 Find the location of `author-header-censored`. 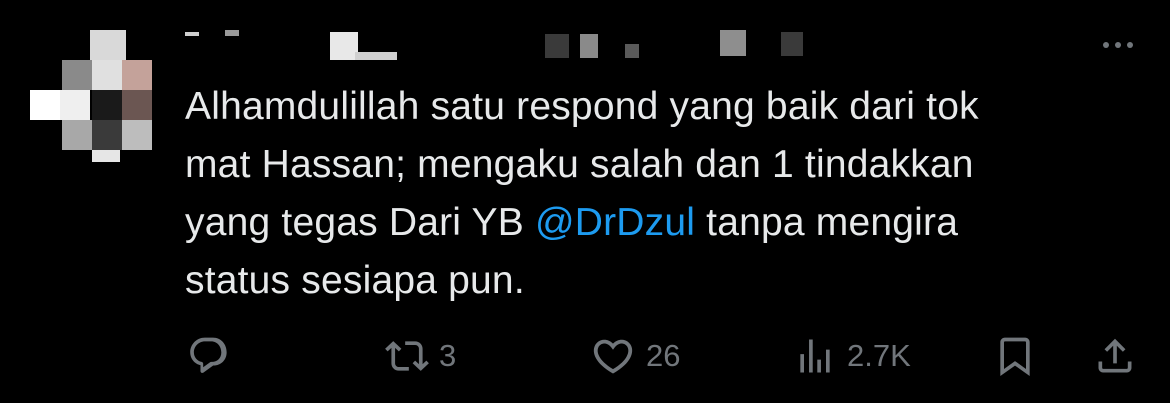

author-header-censored is located at coordinates (635, 48).